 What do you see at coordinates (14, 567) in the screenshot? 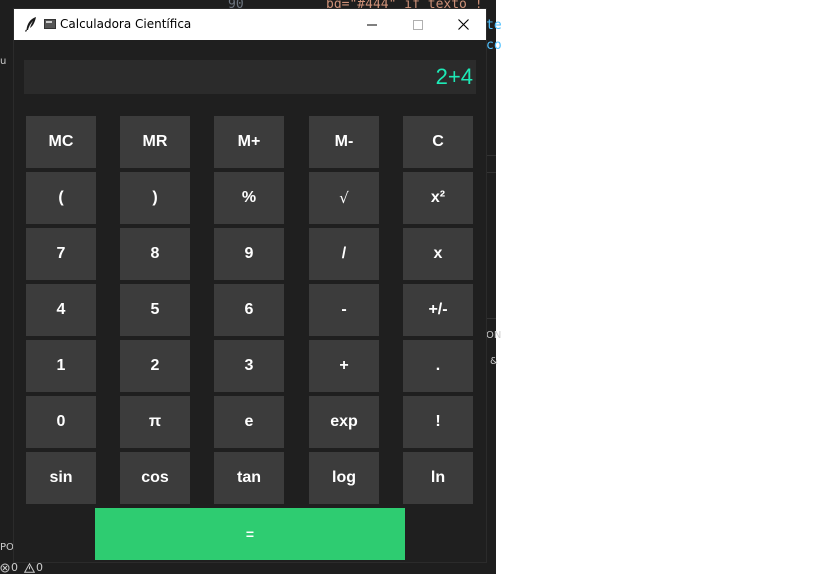
I see `error-count: 0` at bounding box center [14, 567].